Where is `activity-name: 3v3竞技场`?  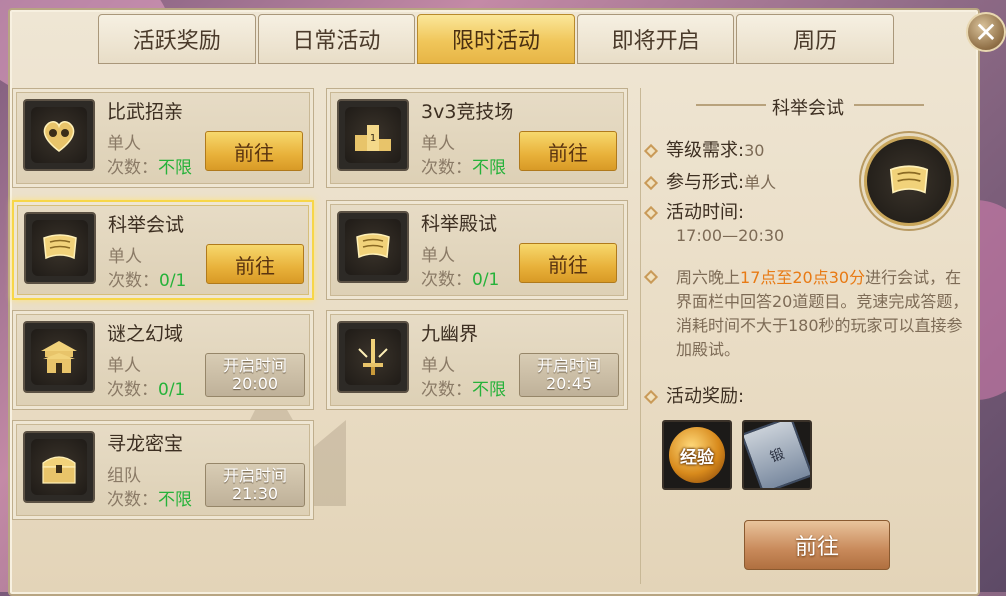
activity-name: 3v3竞技场 is located at coordinates (467, 112).